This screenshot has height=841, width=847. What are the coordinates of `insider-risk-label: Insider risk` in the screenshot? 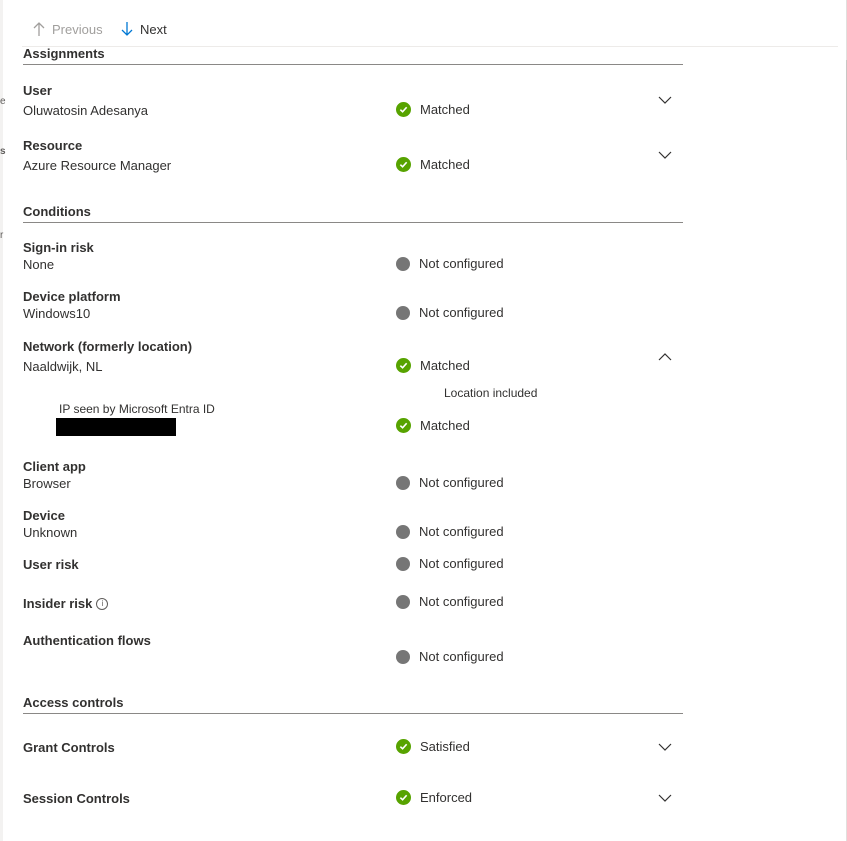 It's located at (58, 603).